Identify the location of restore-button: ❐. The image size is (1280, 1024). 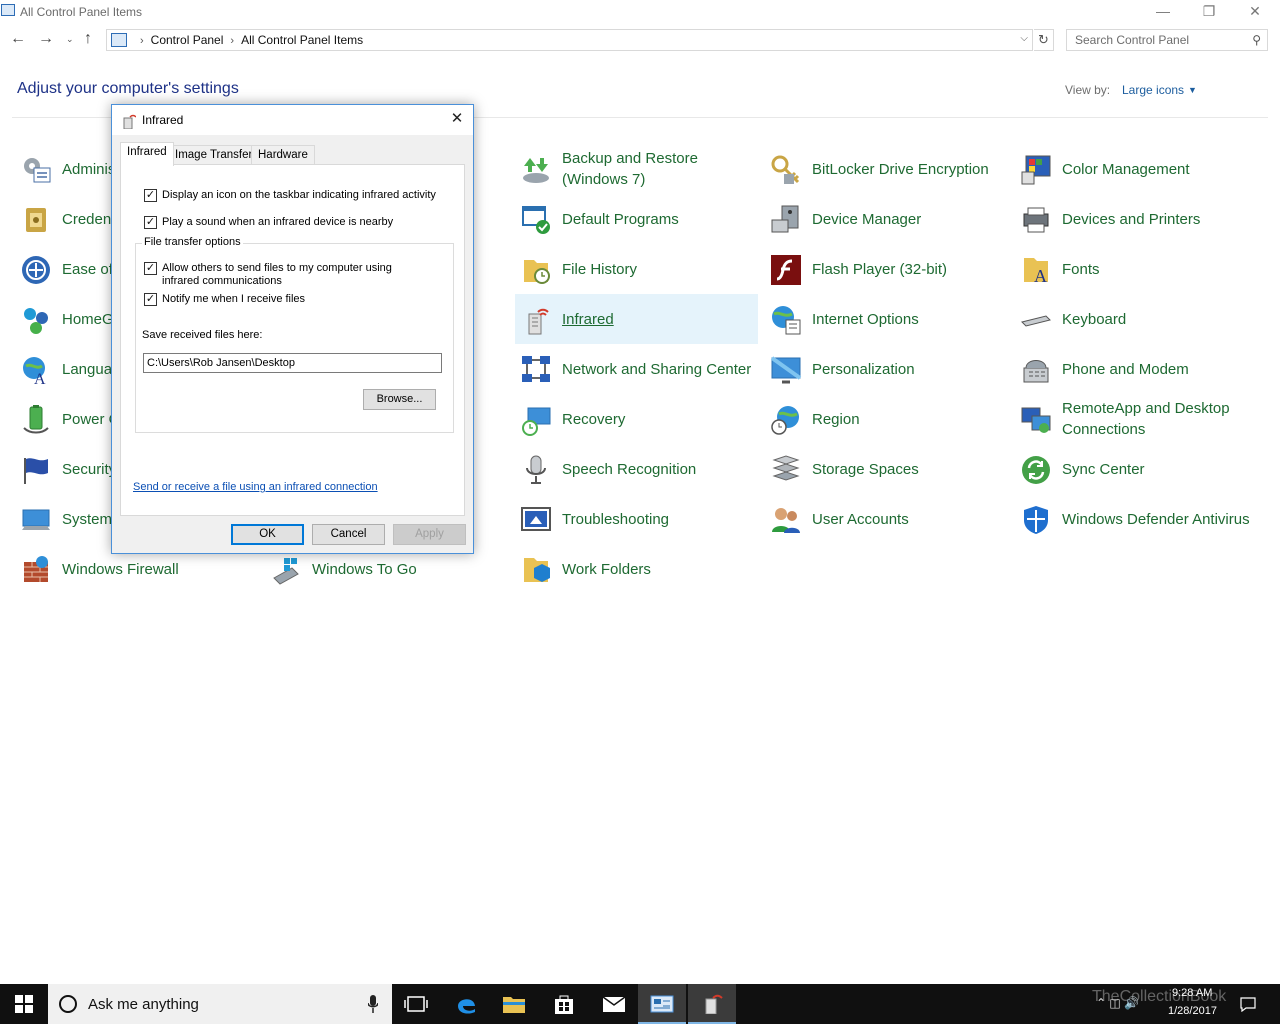
(1209, 12).